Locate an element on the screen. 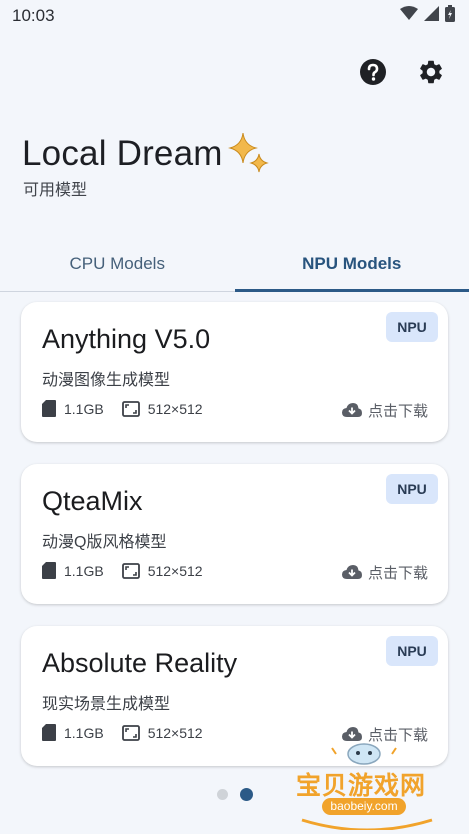 This screenshot has width=469, height=834. model-description: 动漫图像生成模型 is located at coordinates (106, 380).